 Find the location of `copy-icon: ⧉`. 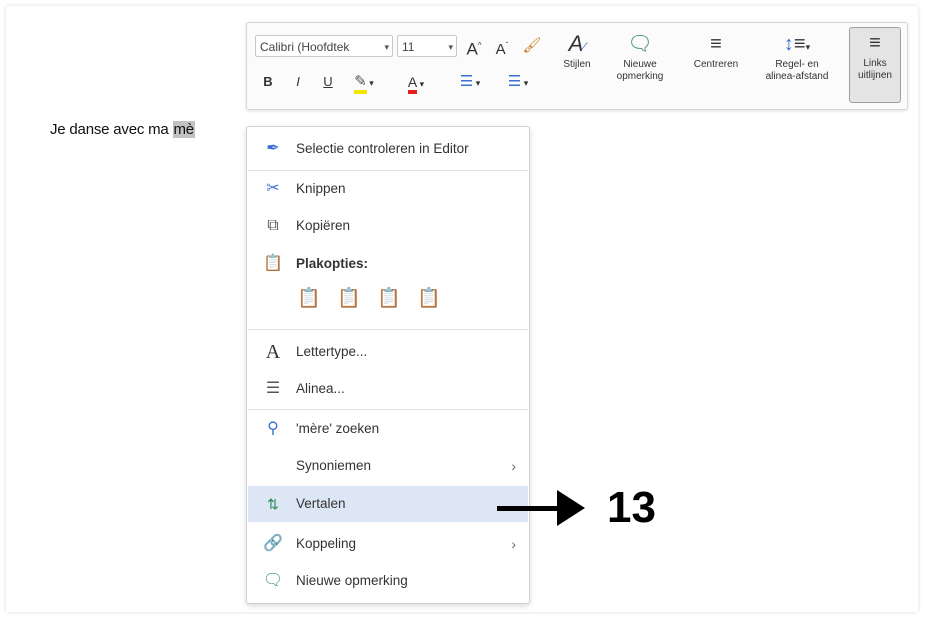

copy-icon: ⧉ is located at coordinates (273, 225).